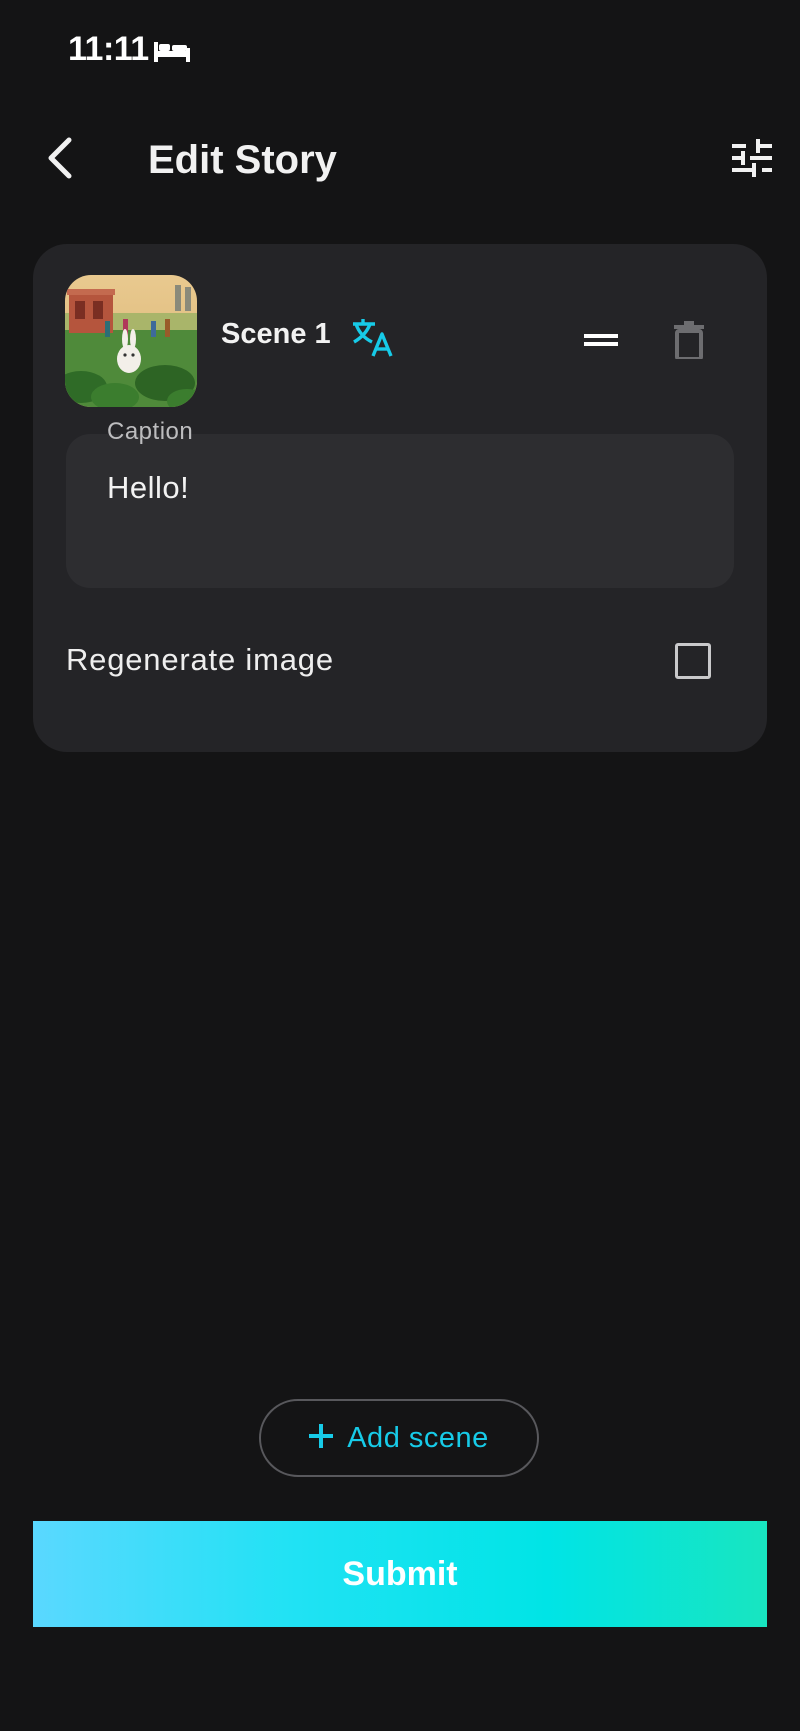 The image size is (800, 1731). Describe the element at coordinates (693, 661) in the screenshot. I see `regenerate-image-checkbox` at that location.